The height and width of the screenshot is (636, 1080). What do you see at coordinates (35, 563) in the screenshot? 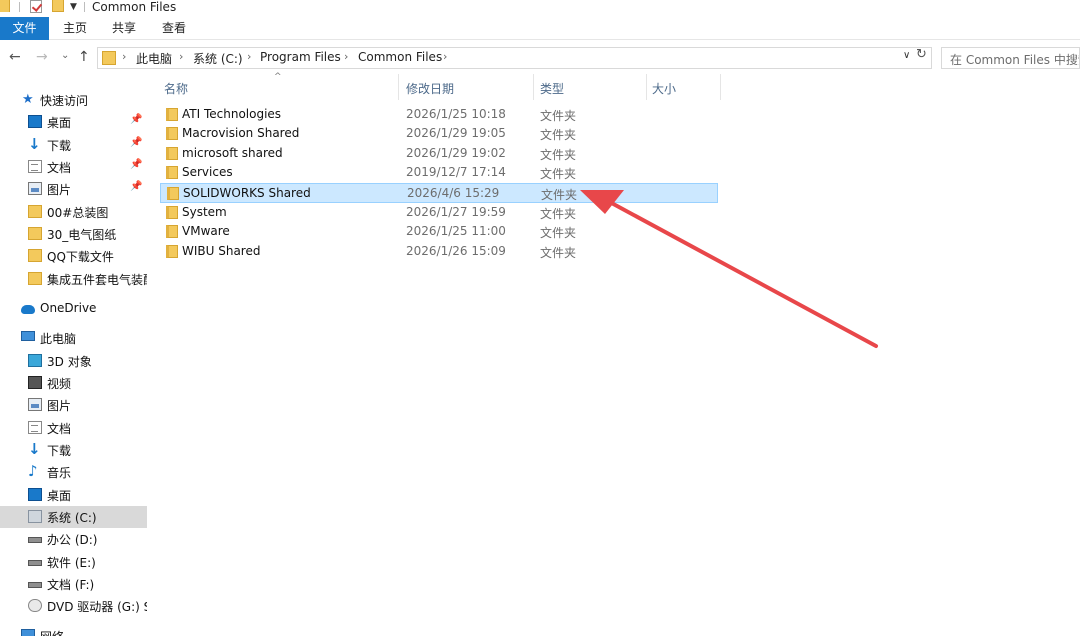
I see `drive-icon` at bounding box center [35, 563].